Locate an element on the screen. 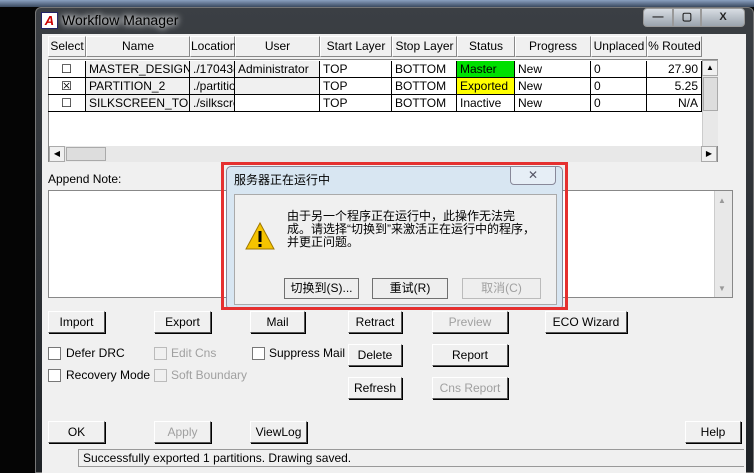 This screenshot has height=473, width=754. report-button: Report is located at coordinates (470, 355).